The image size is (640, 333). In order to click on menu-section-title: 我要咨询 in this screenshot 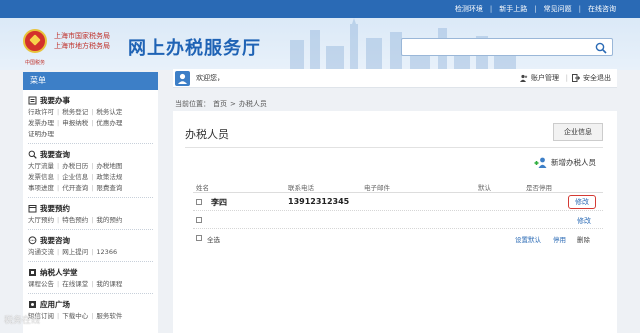, I will do `click(90, 240)`.